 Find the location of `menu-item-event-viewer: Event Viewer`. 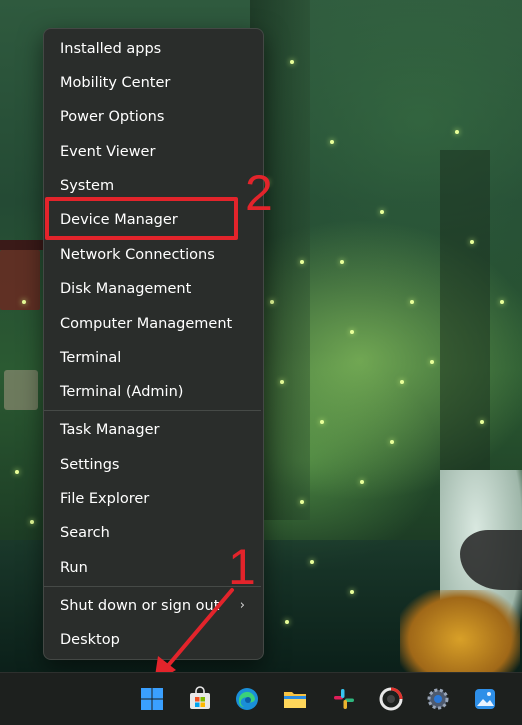

menu-item-event-viewer: Event Viewer is located at coordinates (153, 152).